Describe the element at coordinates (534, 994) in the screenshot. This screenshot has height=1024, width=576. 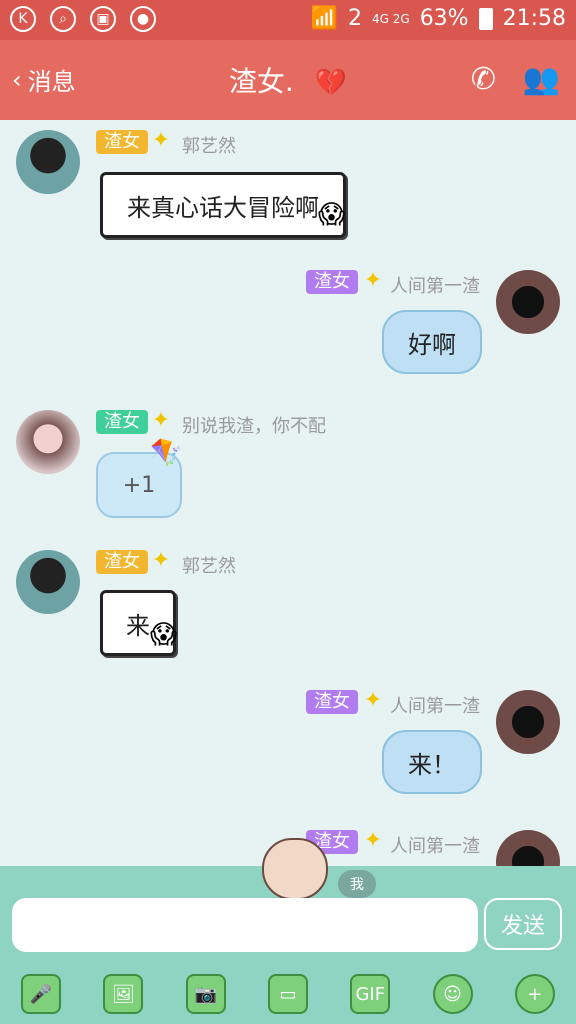
I see `plus-icon: +` at that location.